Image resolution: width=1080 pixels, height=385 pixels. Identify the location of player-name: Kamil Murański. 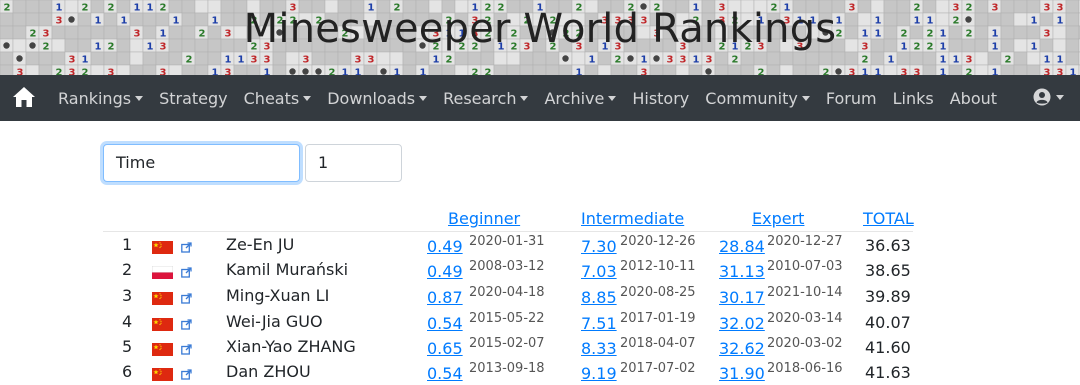
(287, 269).